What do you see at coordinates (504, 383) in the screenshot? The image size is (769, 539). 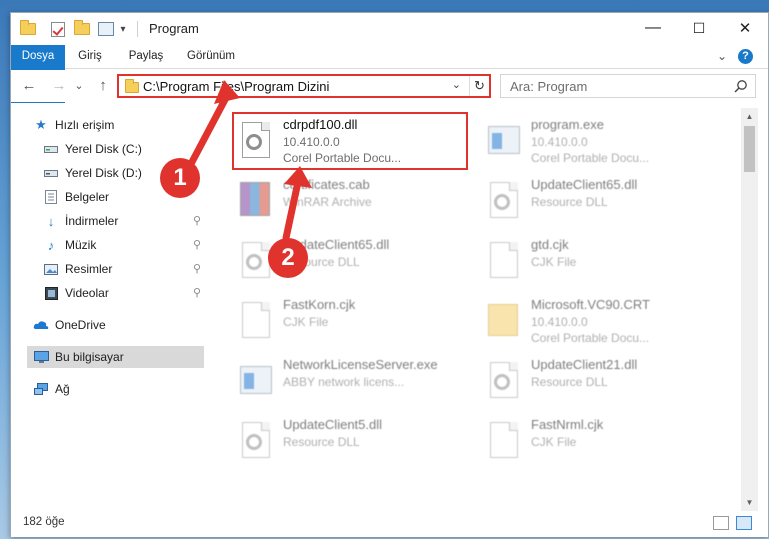 I see `dll-gear-icon` at bounding box center [504, 383].